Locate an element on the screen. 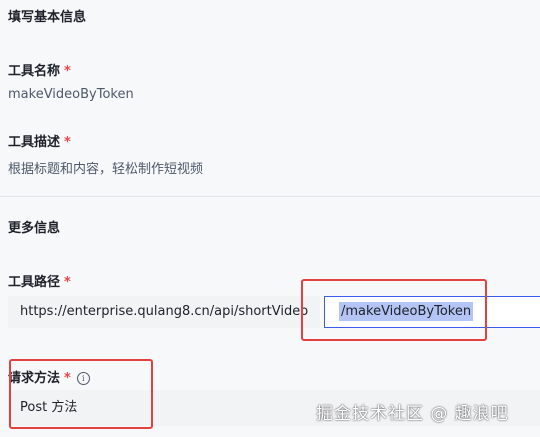  tool-name-label: 工具名称 * is located at coordinates (39, 69).